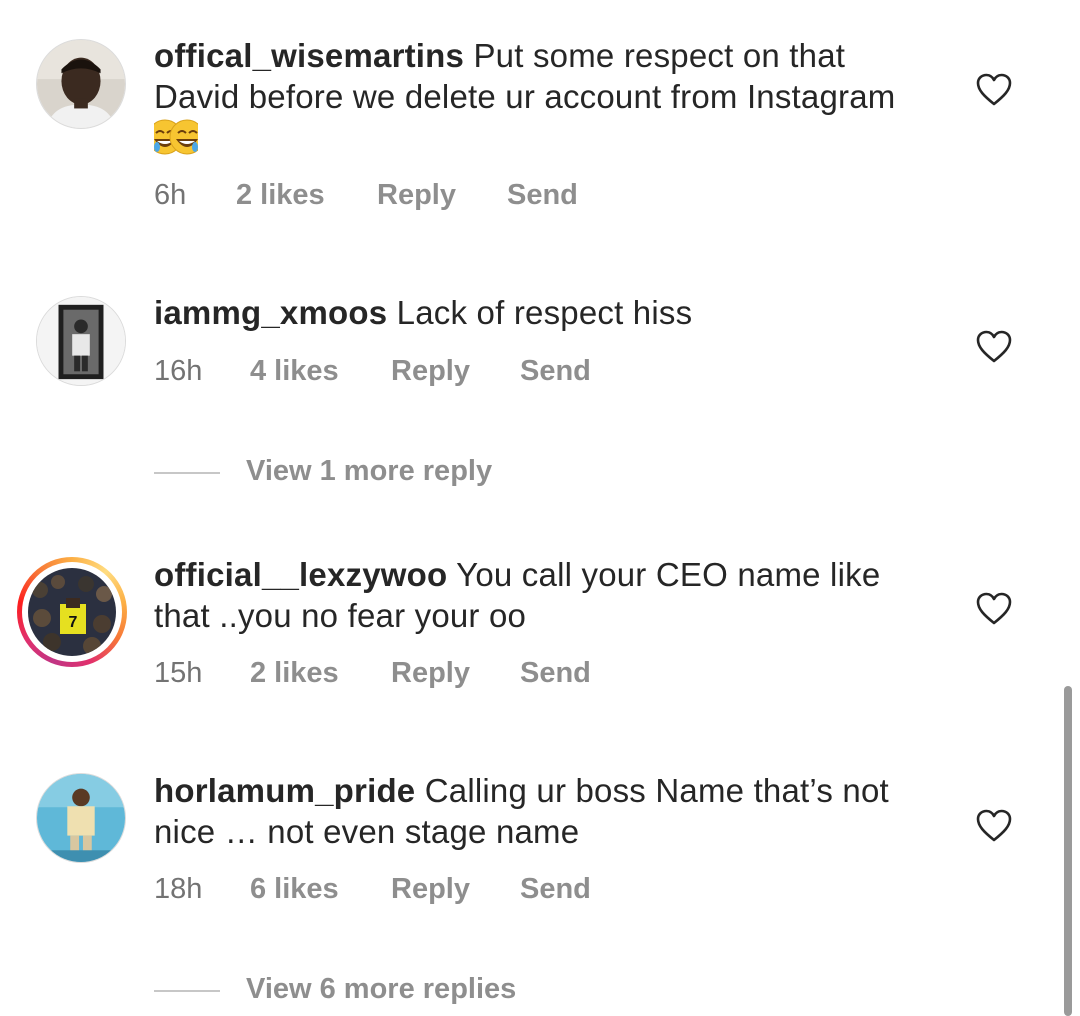  I want to click on comment-username: official__lexzywoo, so click(300, 574).